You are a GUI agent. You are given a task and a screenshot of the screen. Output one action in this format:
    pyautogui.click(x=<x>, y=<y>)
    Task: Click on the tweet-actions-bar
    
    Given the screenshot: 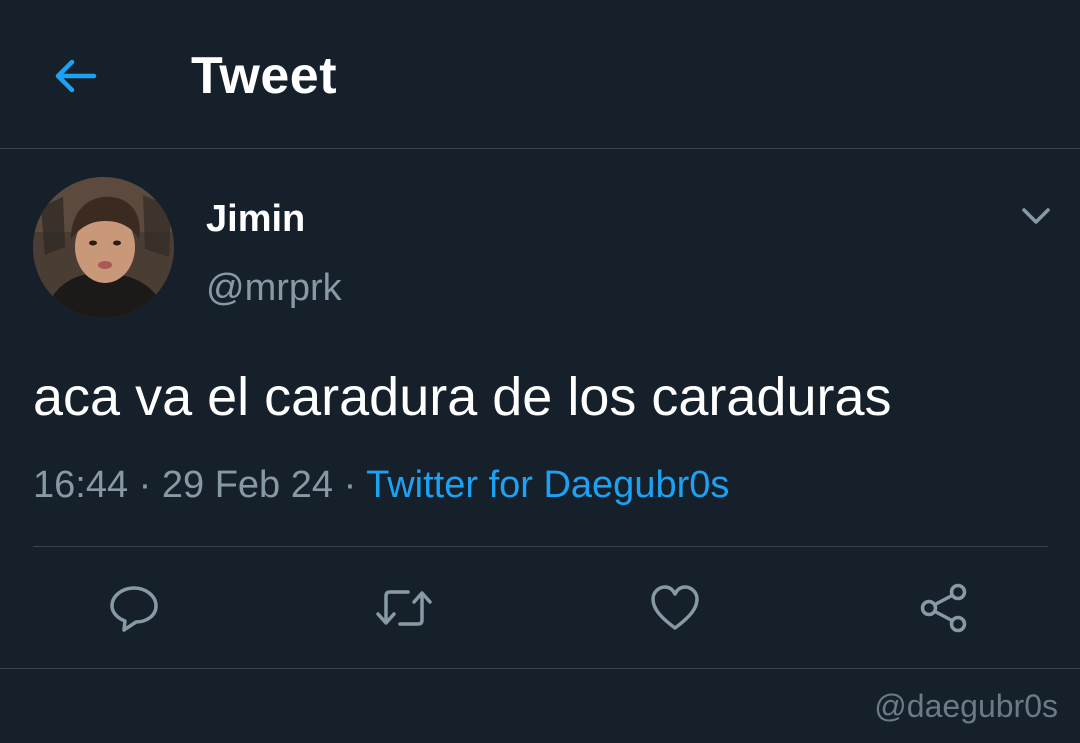 What is the action you would take?
    pyautogui.click(x=540, y=608)
    